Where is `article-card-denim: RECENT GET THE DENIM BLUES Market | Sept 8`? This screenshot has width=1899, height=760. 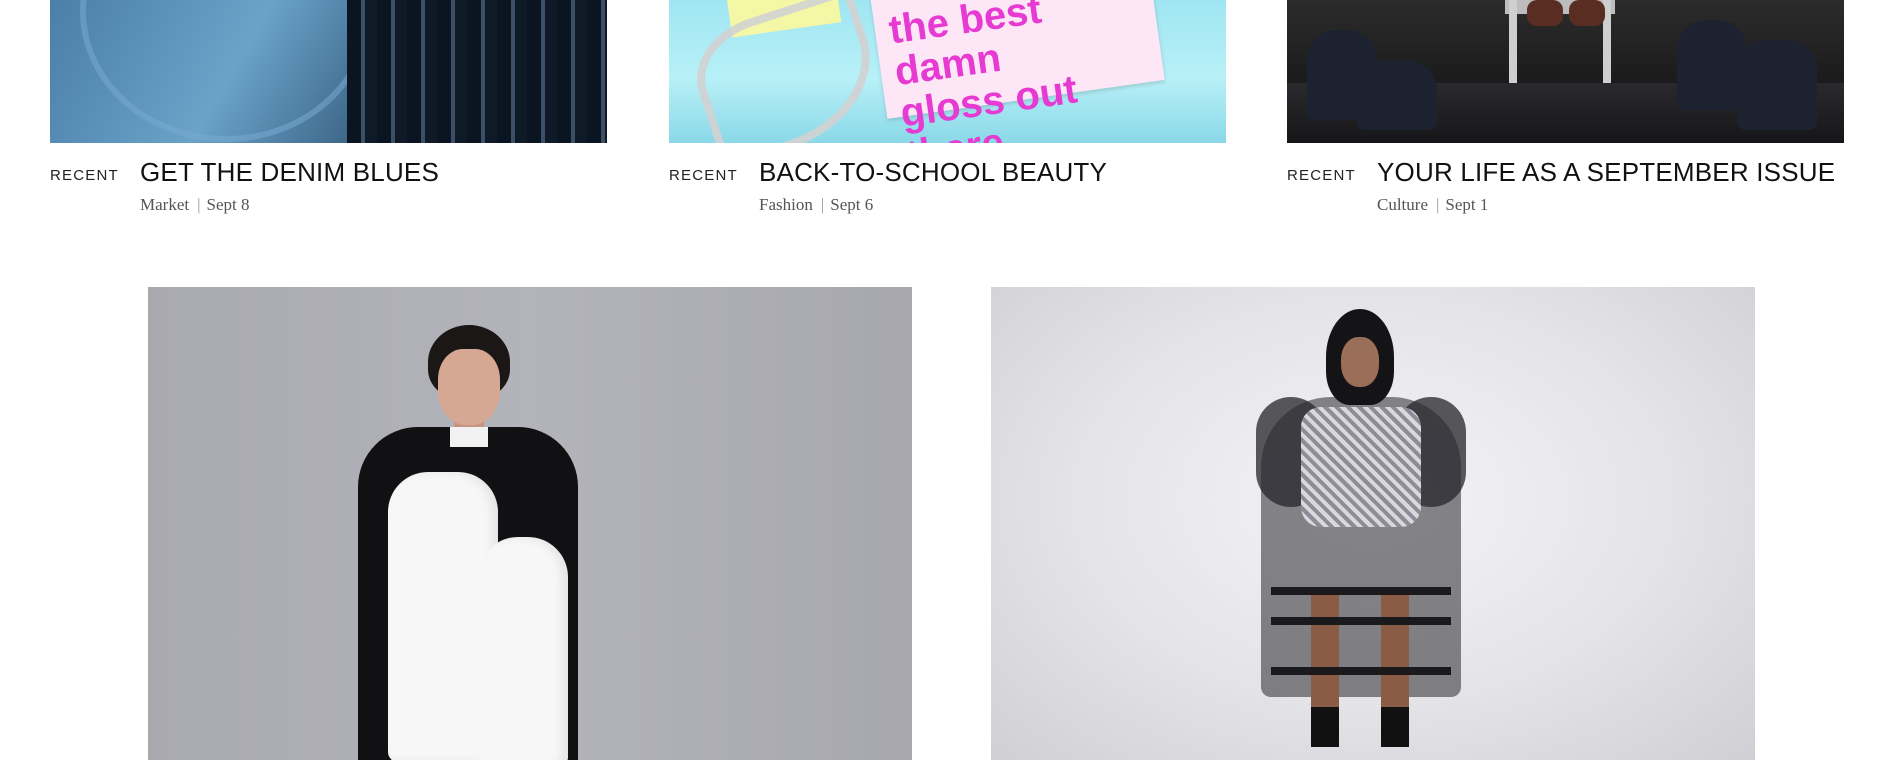
article-card-denim: RECENT GET THE DENIM BLUES Market | Sept 8 is located at coordinates (328, 111).